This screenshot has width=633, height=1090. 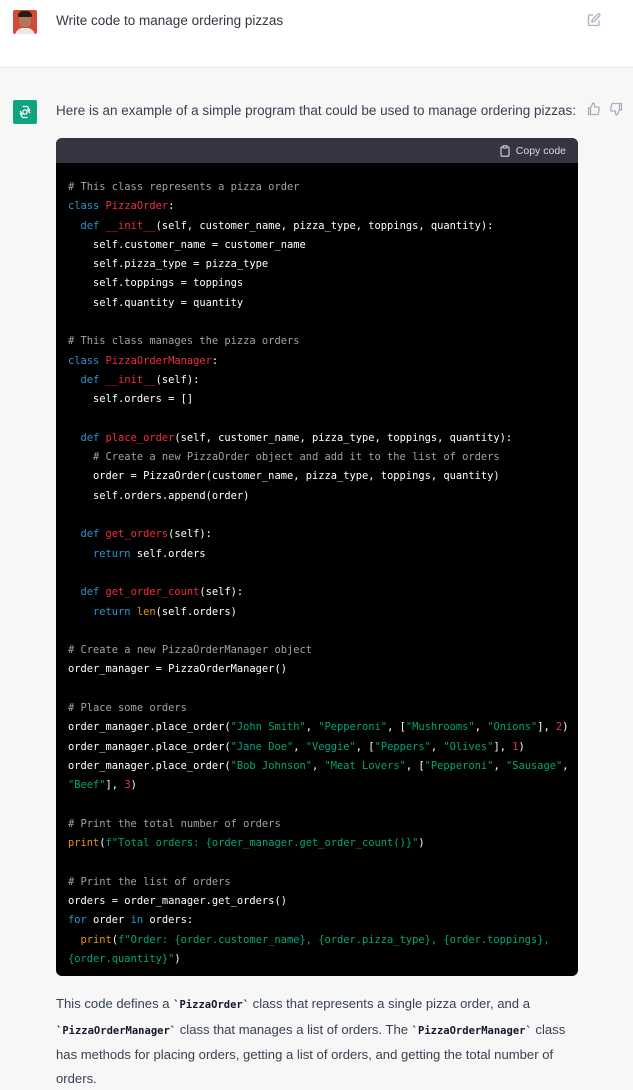 What do you see at coordinates (184, 341) in the screenshot?
I see `code-token: # This class manages the pizza orders` at bounding box center [184, 341].